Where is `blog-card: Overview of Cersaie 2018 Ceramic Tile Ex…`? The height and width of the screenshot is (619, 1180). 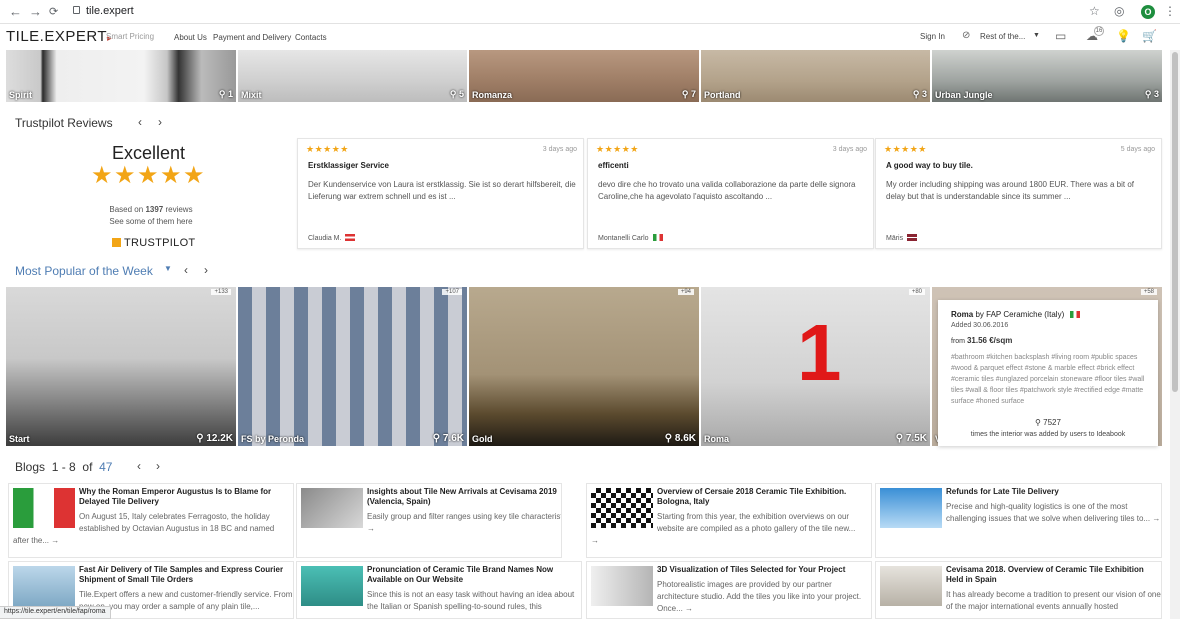
blog-card: Overview of Cersaie 2018 Ceramic Tile Ex… is located at coordinates (729, 520).